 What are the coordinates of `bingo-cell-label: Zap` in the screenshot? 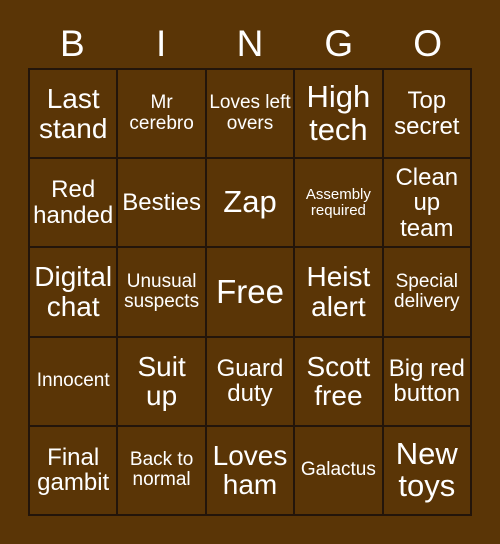 It's located at (250, 202).